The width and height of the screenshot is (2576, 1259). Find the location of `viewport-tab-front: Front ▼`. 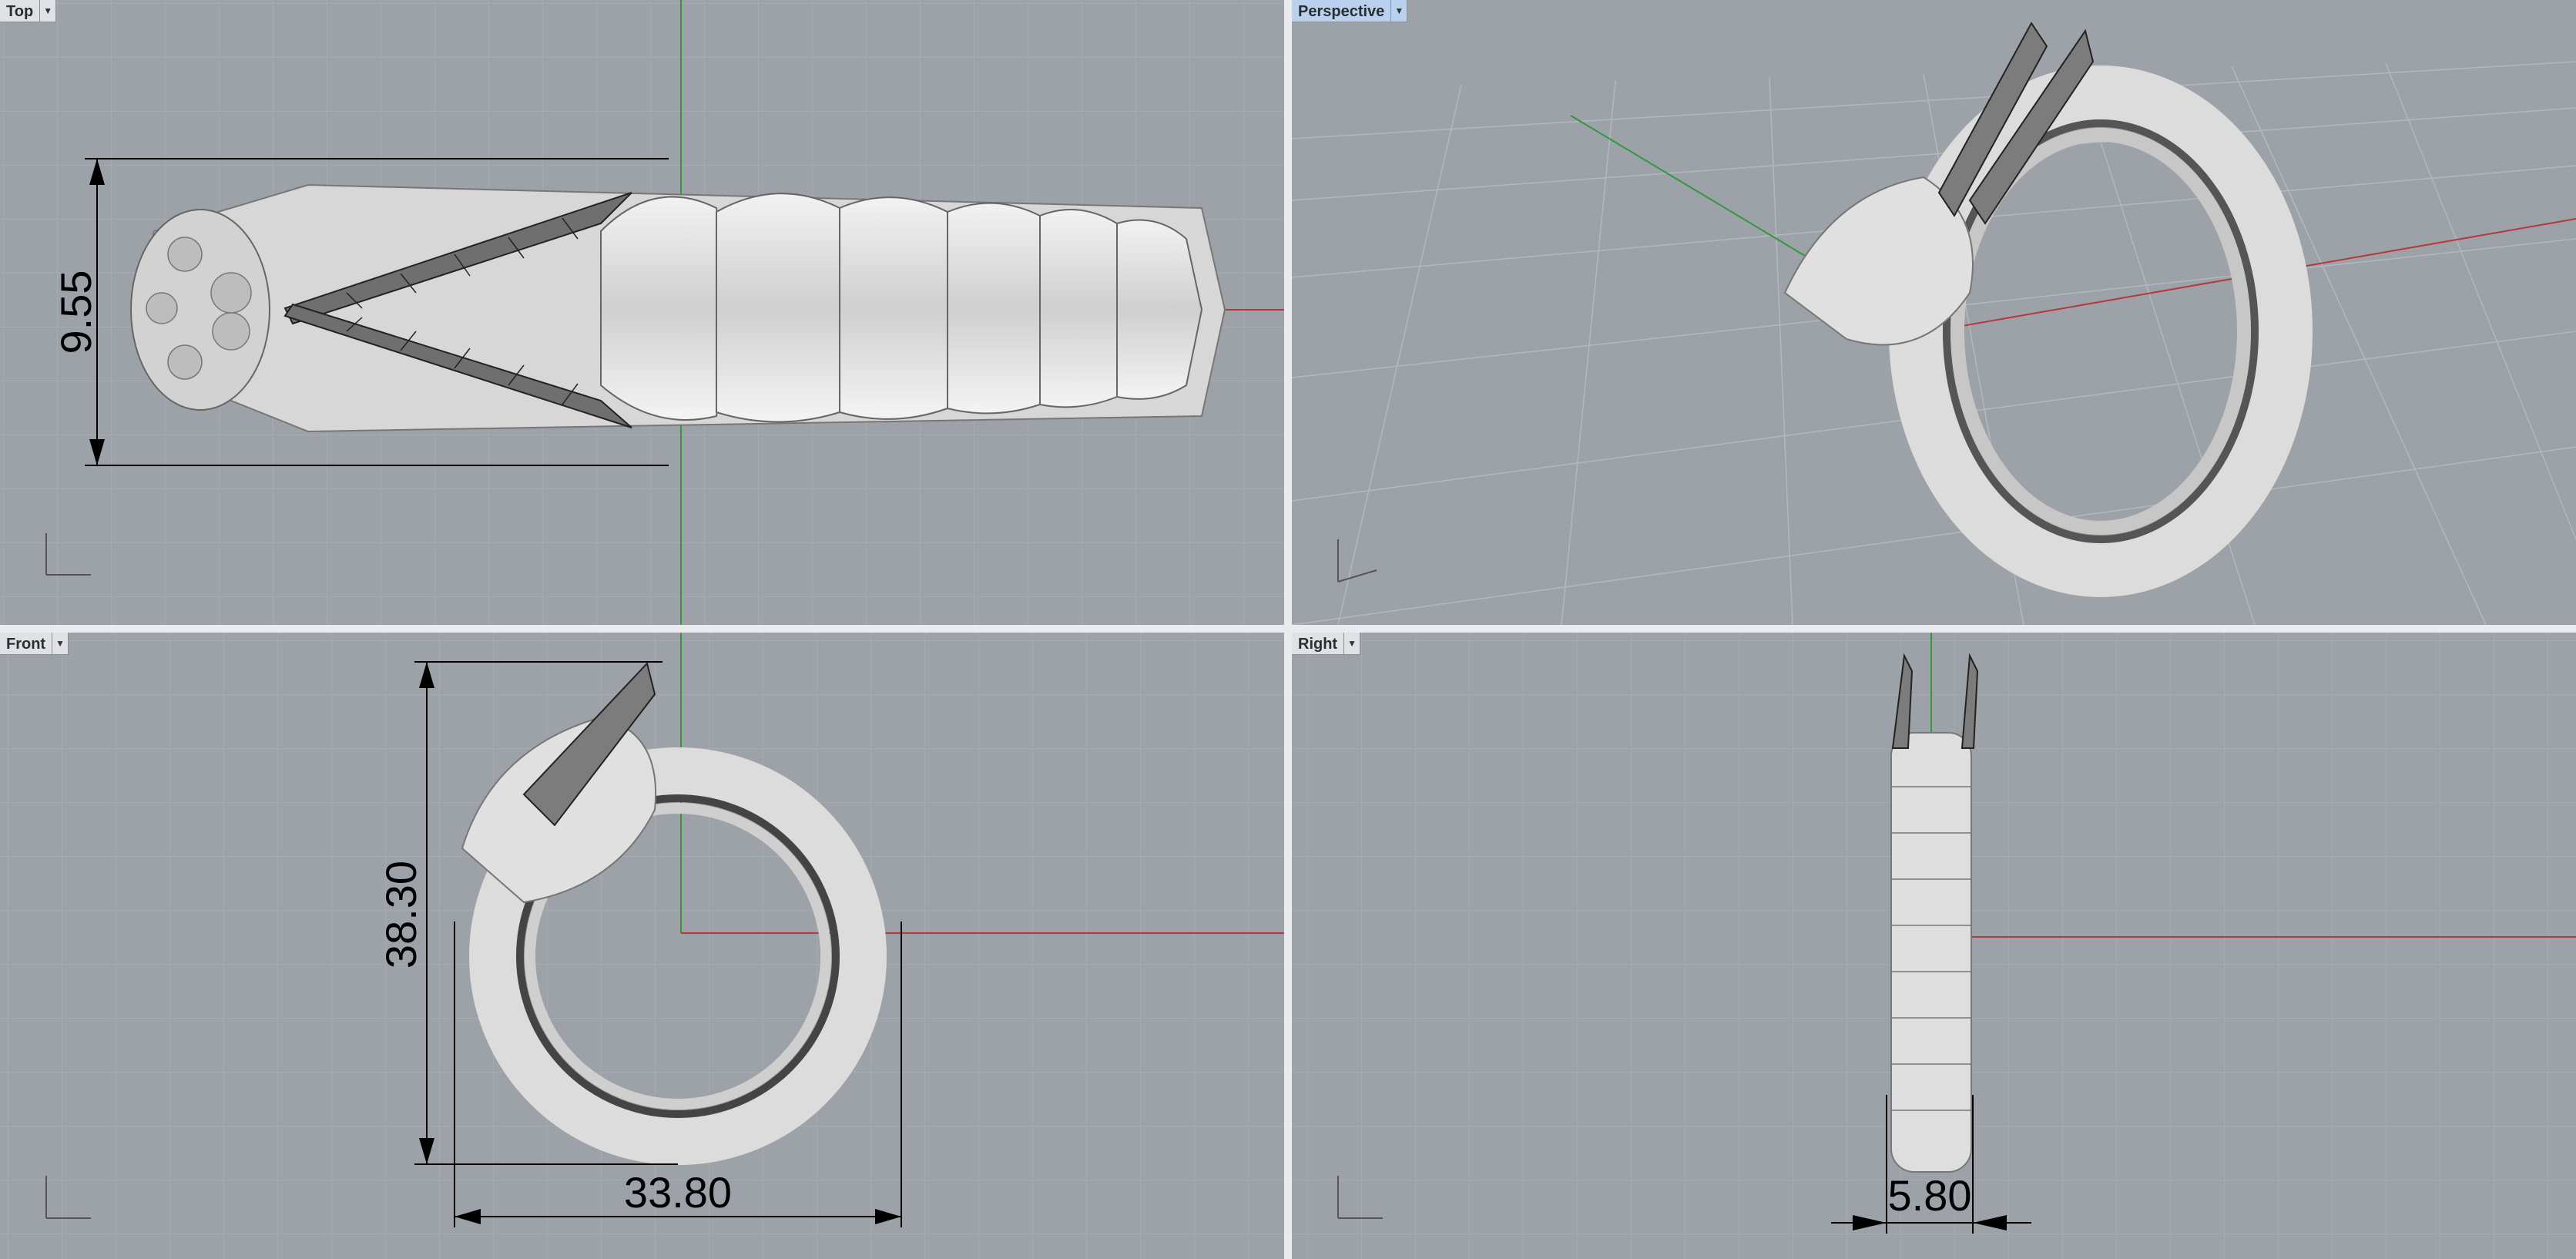

viewport-tab-front: Front ▼ is located at coordinates (34, 644).